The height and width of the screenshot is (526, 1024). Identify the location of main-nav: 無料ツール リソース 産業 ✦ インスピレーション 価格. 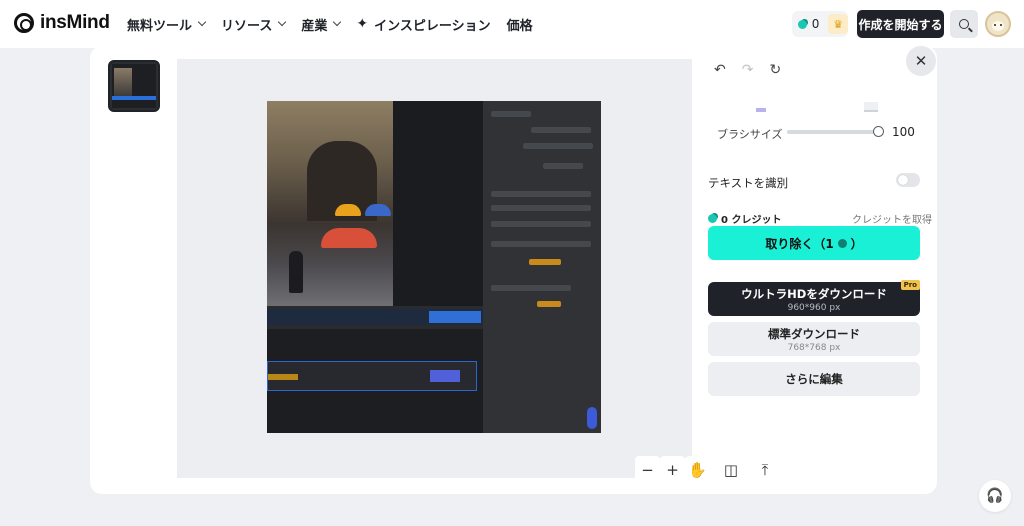
(330, 24).